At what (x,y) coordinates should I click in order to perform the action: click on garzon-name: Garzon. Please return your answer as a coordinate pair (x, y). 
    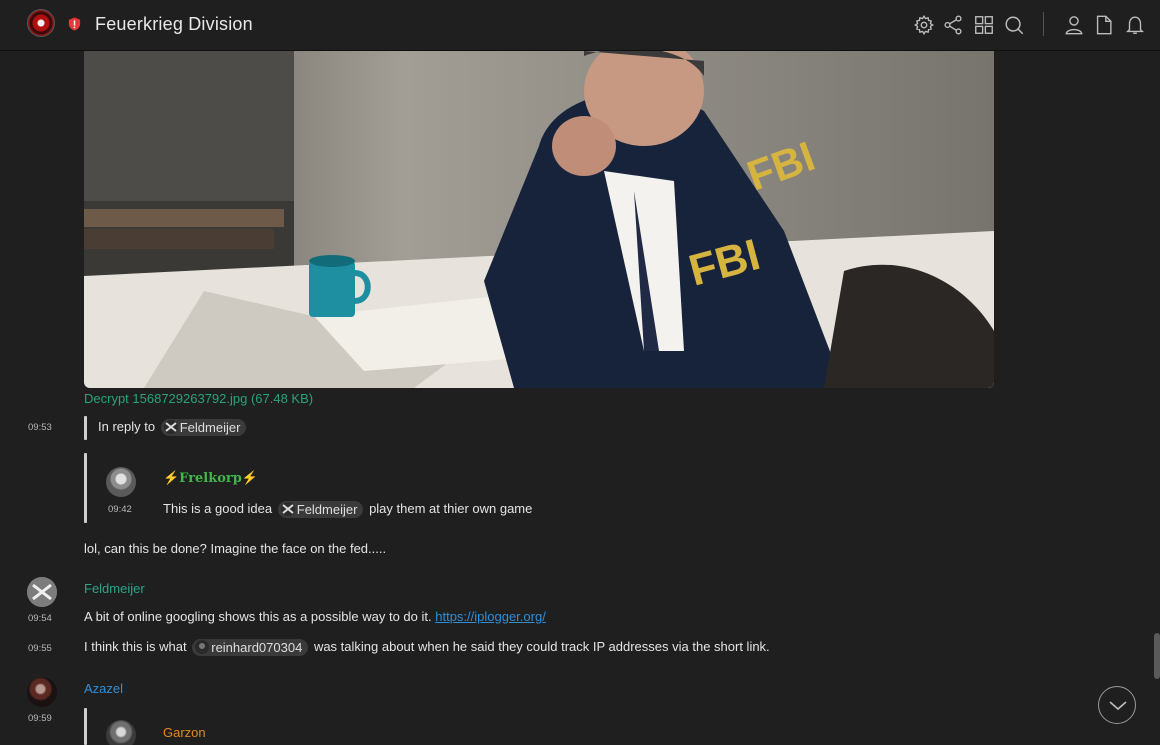
    Looking at the image, I should click on (184, 732).